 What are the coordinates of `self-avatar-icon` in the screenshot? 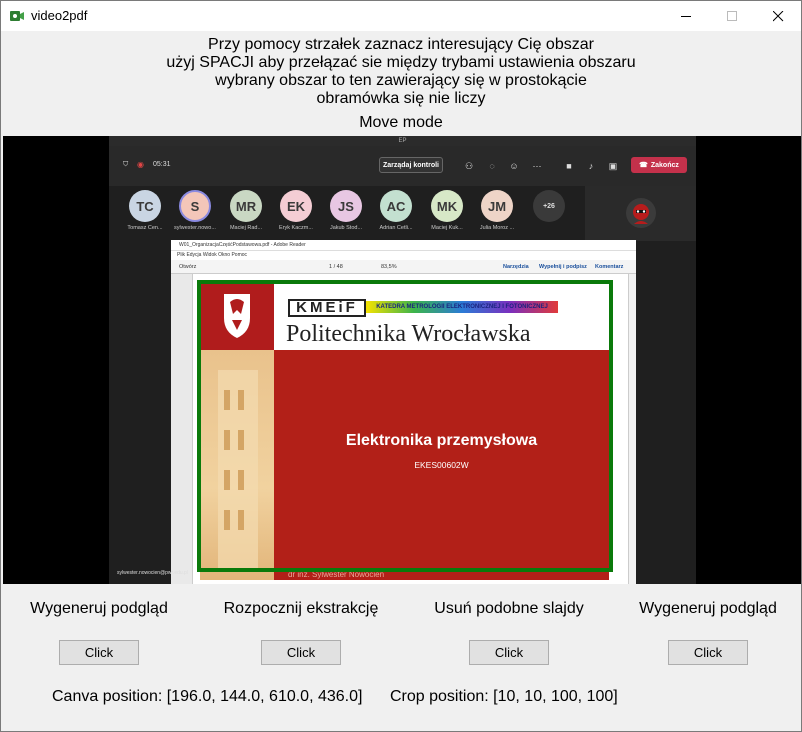 It's located at (641, 213).